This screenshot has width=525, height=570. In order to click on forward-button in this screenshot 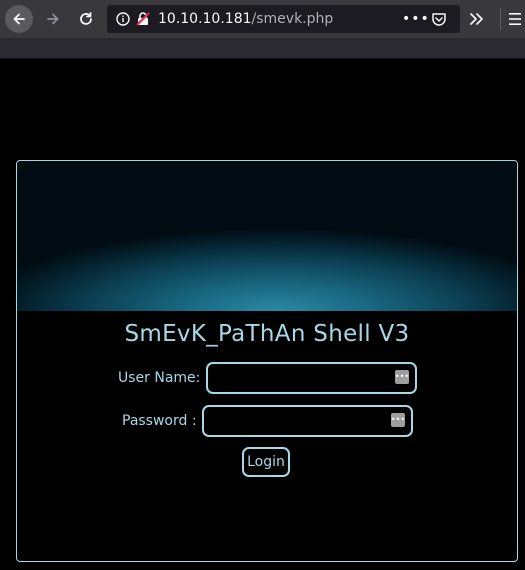, I will do `click(53, 19)`.